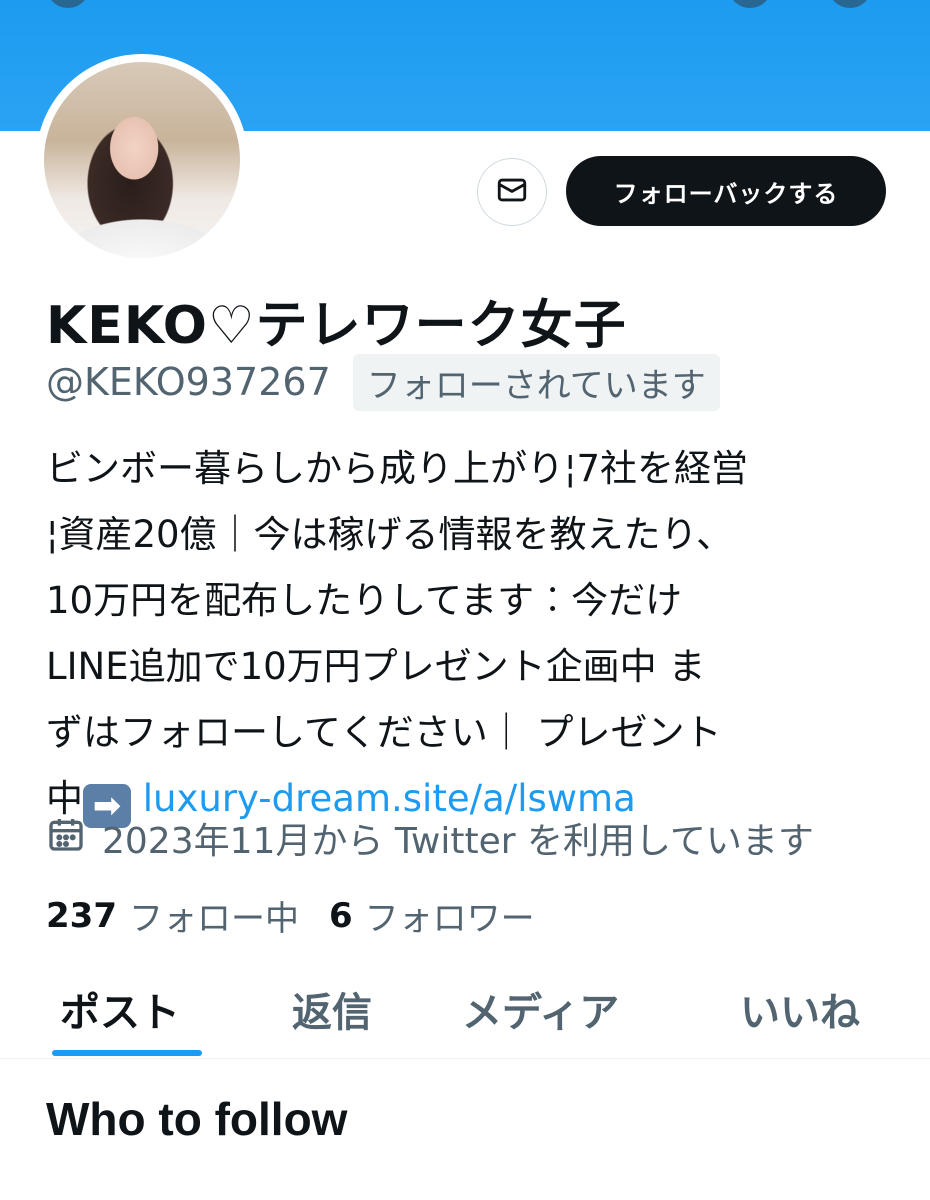  I want to click on followers-label: フォロワー, so click(449, 919).